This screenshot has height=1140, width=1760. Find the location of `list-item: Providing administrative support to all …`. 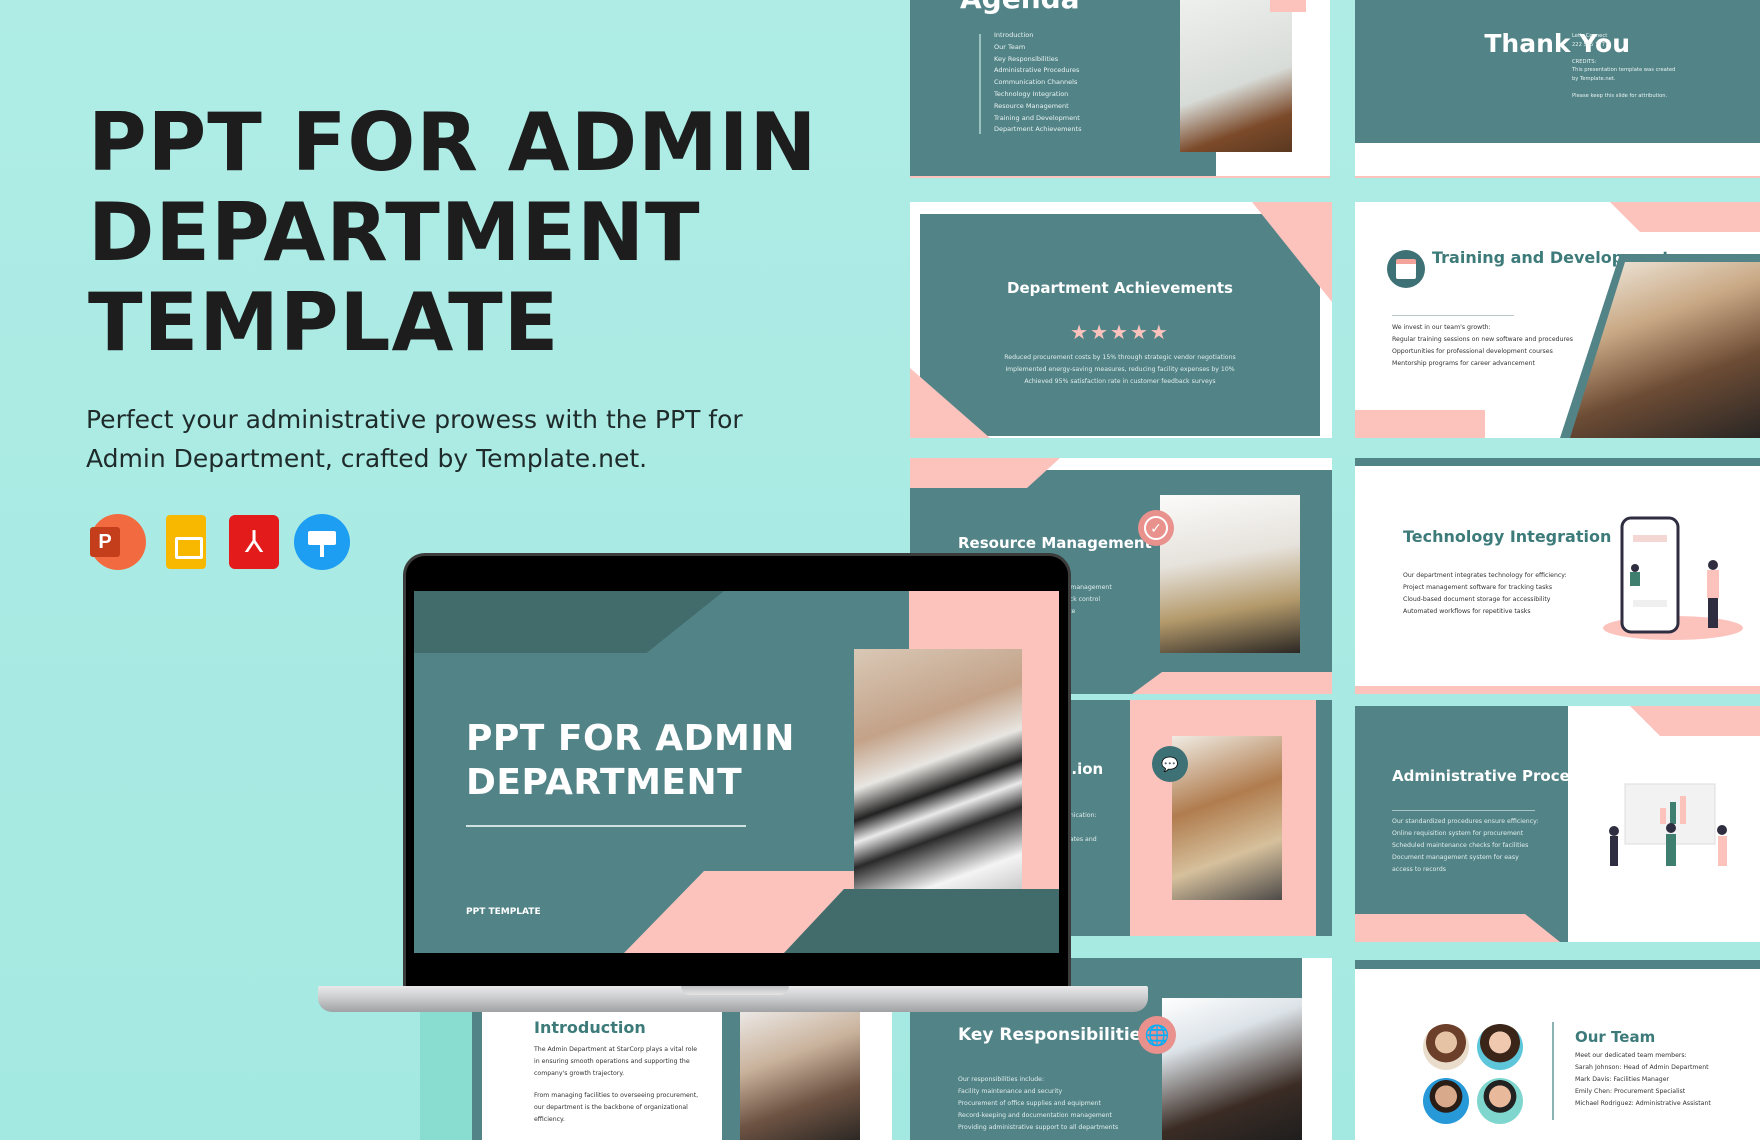

list-item: Providing administrative support to all … is located at coordinates (1038, 1127).